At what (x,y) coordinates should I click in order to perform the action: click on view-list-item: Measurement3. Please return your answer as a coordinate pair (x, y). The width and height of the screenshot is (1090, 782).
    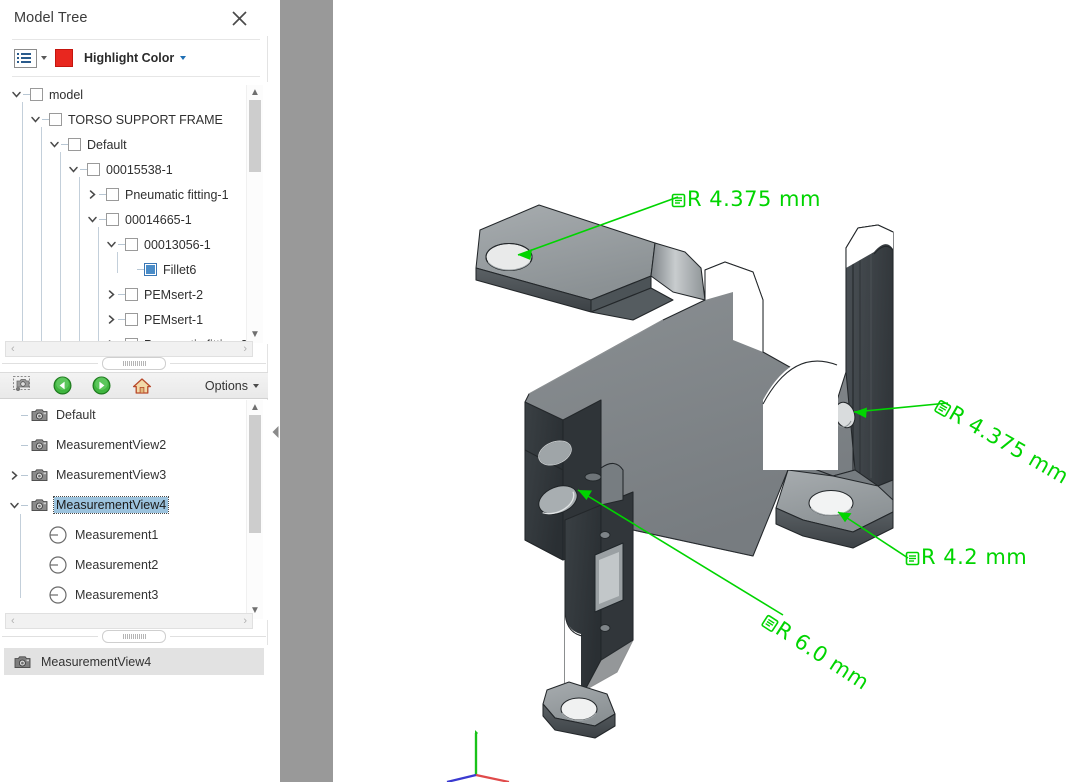
    Looking at the image, I should click on (123, 595).